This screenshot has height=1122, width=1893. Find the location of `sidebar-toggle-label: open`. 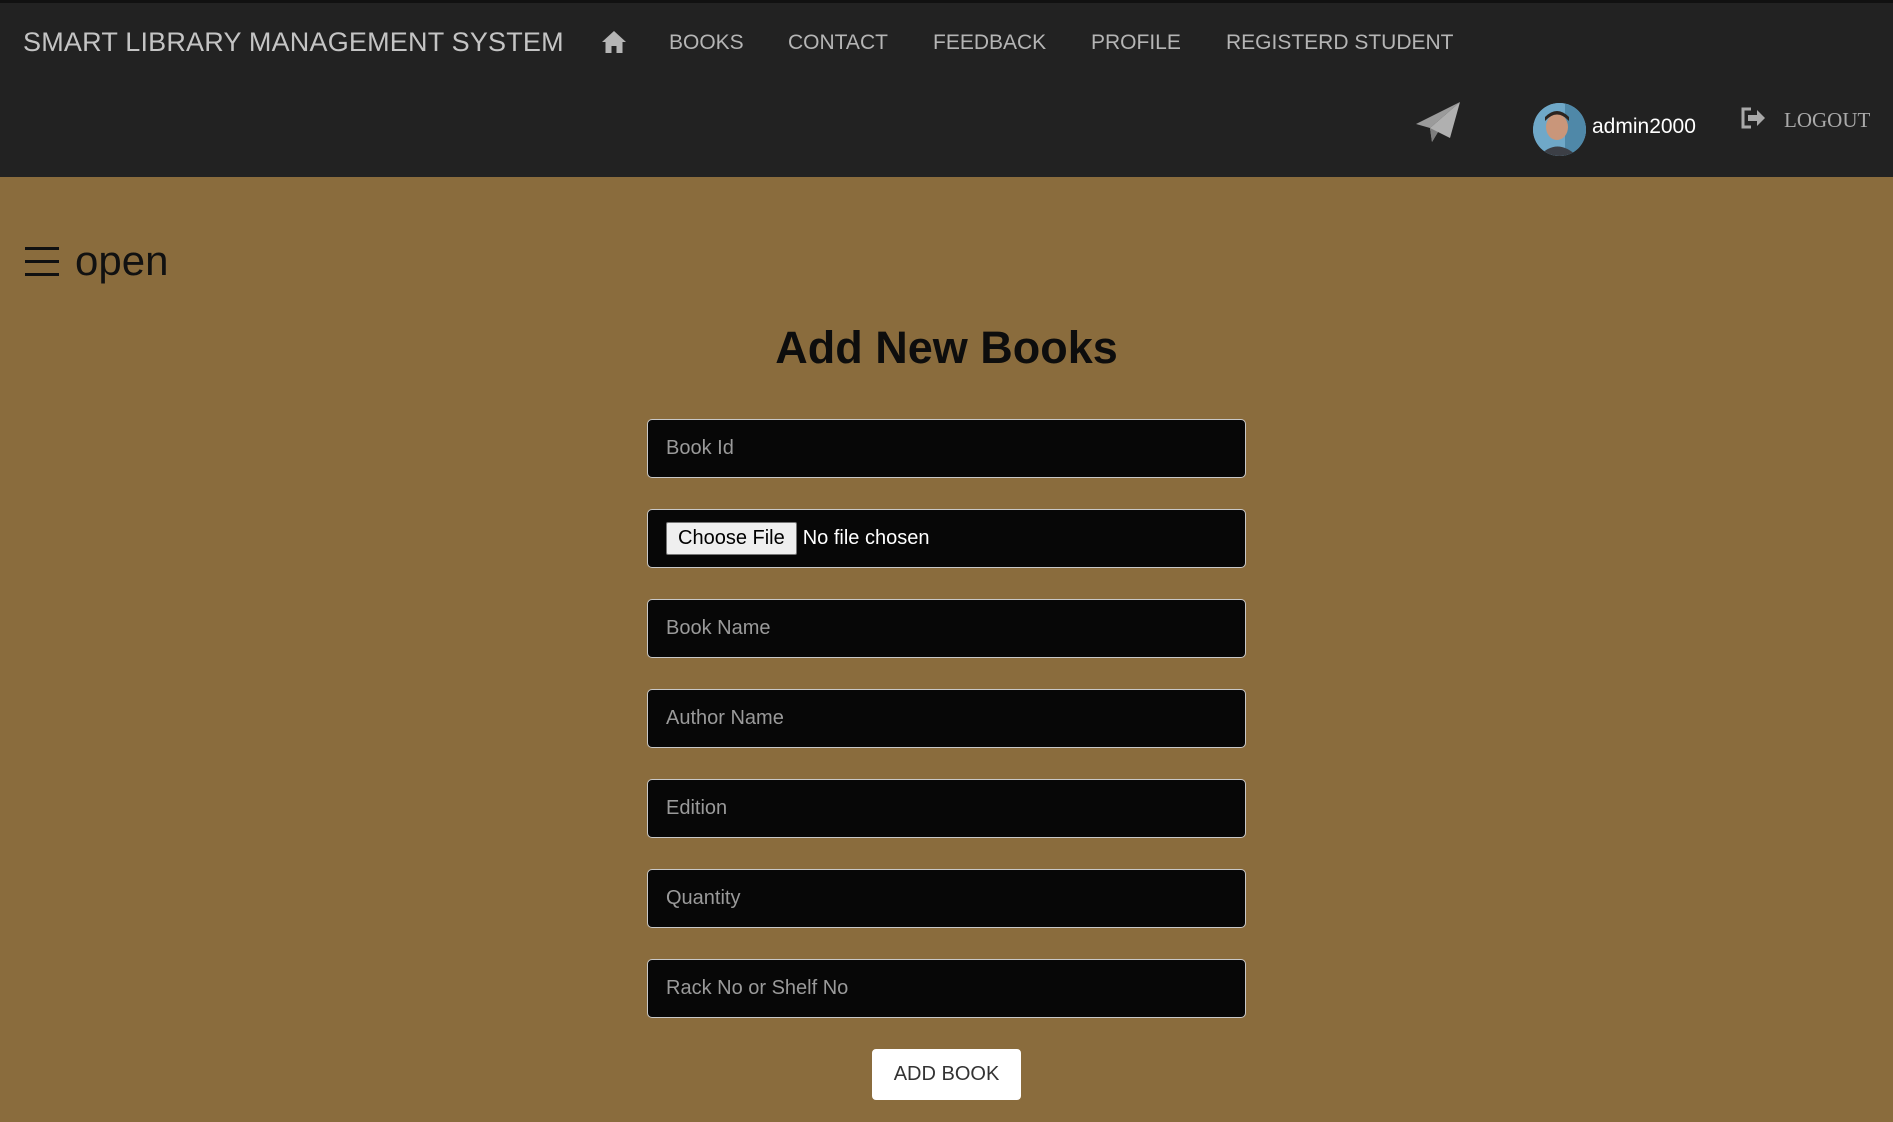

sidebar-toggle-label: open is located at coordinates (122, 260).